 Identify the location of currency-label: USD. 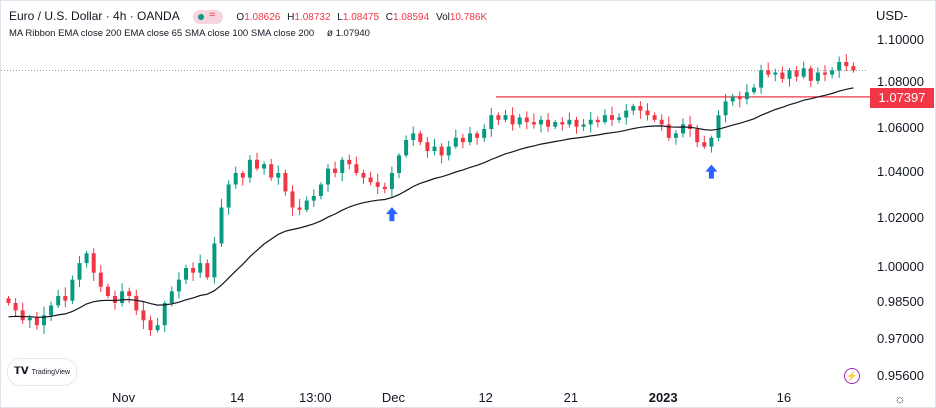
(890, 15).